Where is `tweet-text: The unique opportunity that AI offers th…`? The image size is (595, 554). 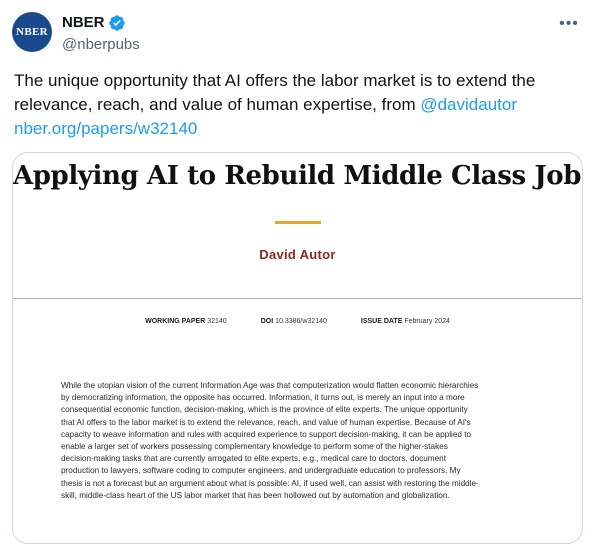
tweet-text: The unique opportunity that AI offers th… is located at coordinates (299, 105).